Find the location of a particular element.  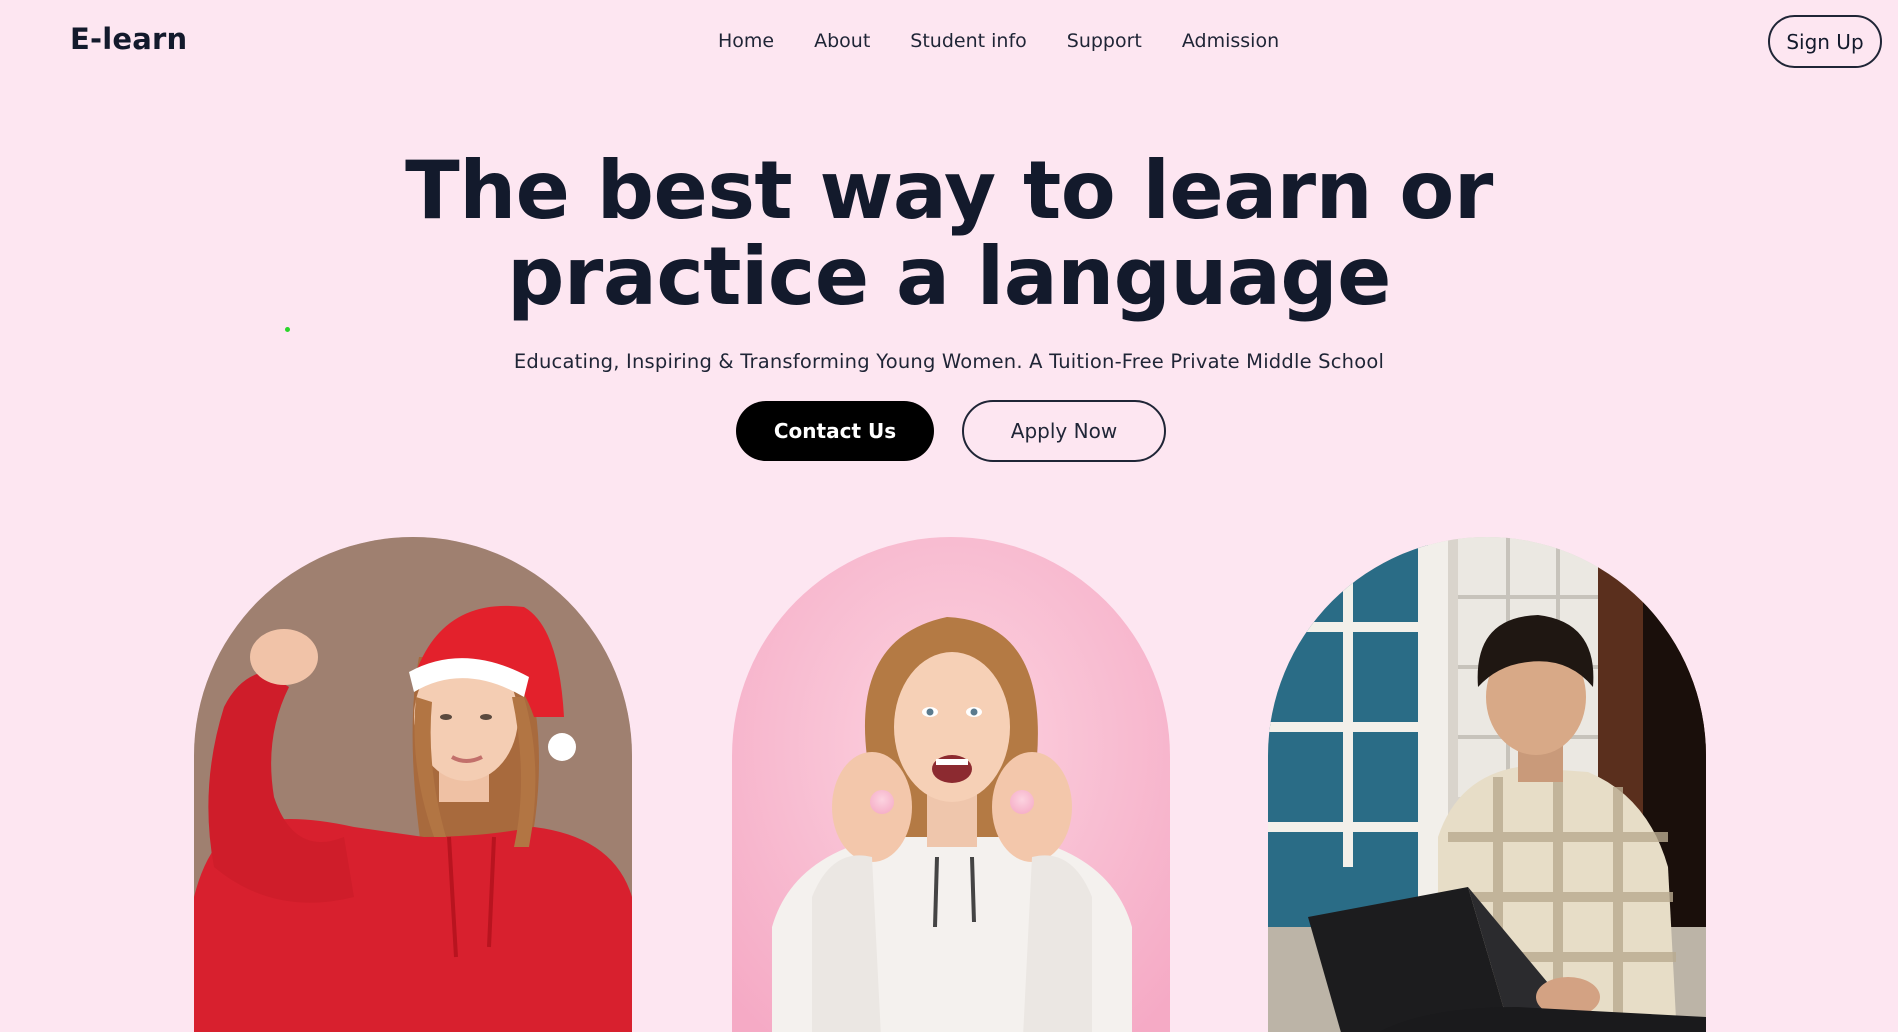

nav-student-info: Student info is located at coordinates (968, 41).